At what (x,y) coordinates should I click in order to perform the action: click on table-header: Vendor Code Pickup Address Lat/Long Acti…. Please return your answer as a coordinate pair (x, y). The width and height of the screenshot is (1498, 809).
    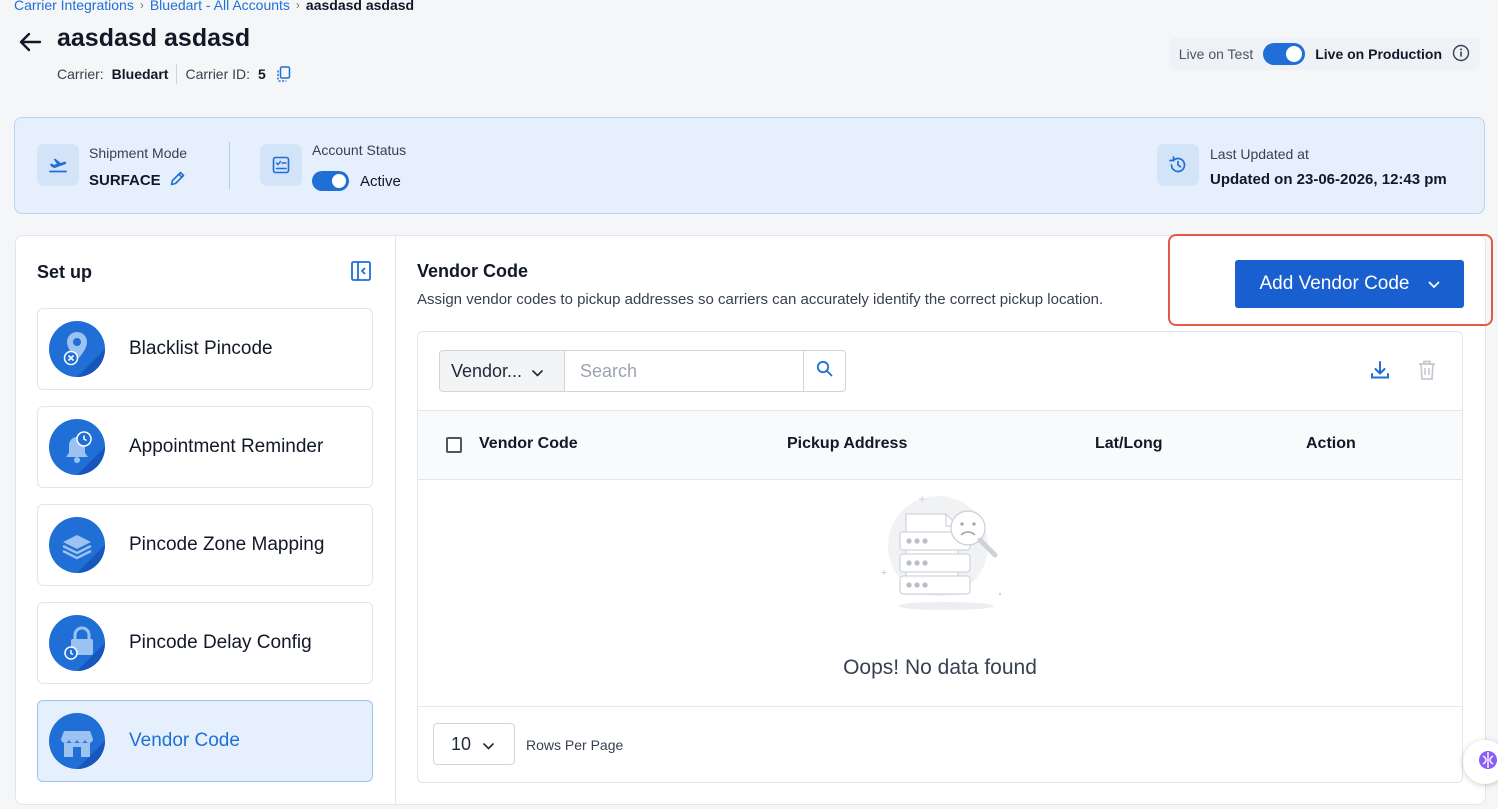
    Looking at the image, I should click on (940, 445).